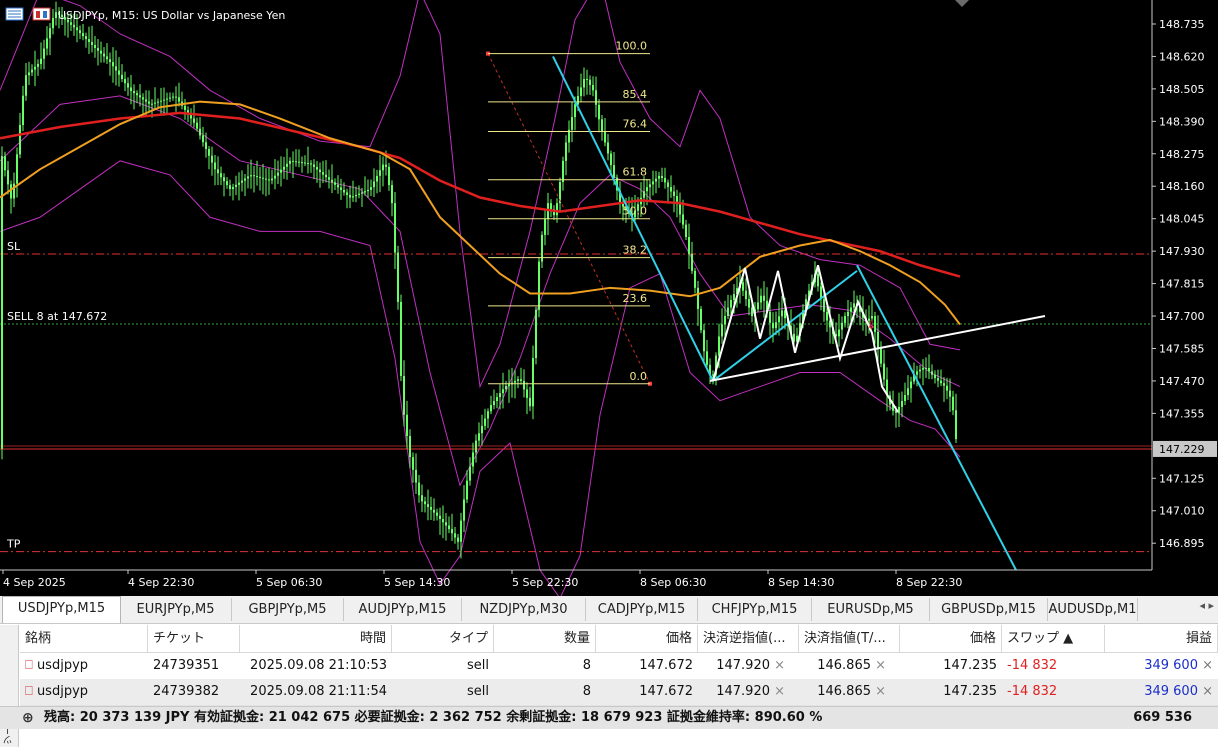  I want to click on column-header-3: タイプ, so click(443, 639).